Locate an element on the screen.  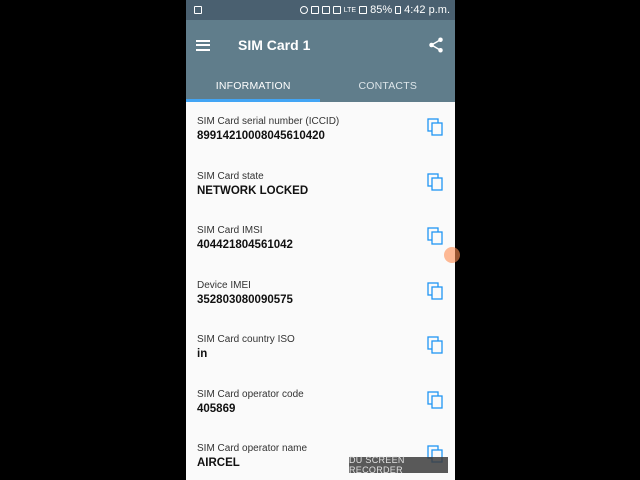
item-value: 89914210008045610420 is located at coordinates (261, 136).